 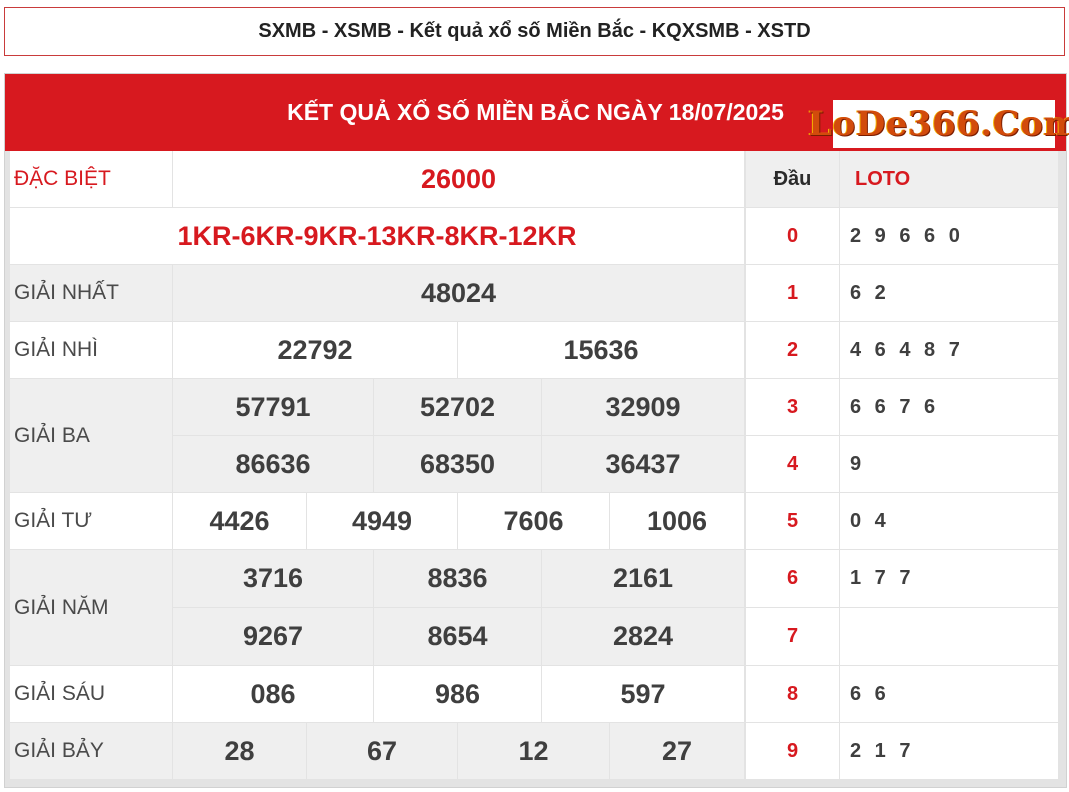 What do you see at coordinates (643, 694) in the screenshot?
I see `prize-sixth-number: 597` at bounding box center [643, 694].